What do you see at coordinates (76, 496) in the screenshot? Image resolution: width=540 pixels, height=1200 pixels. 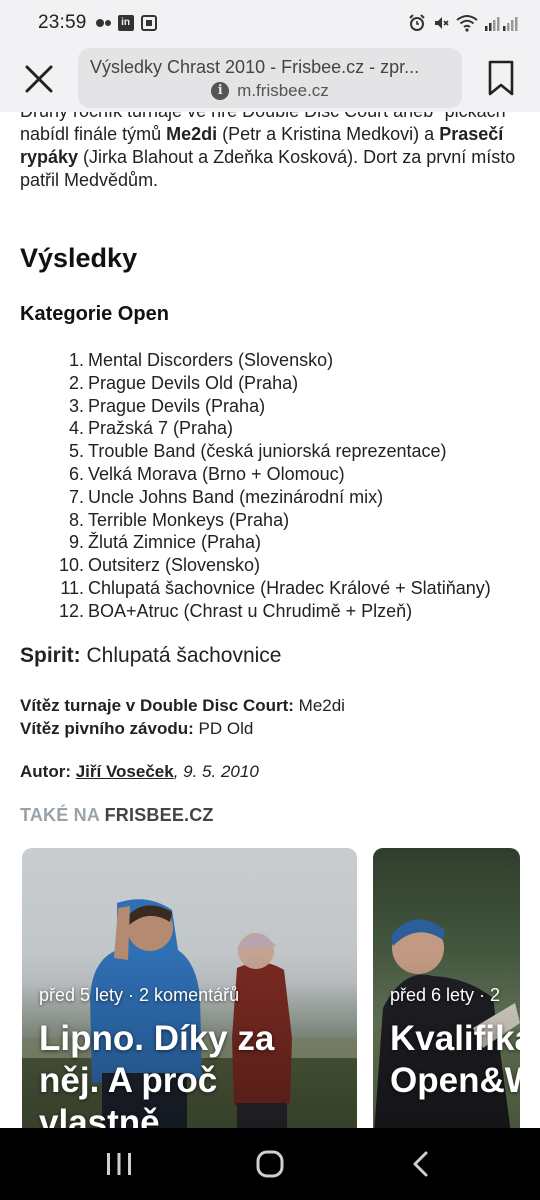 I see `result-rank: 7.` at bounding box center [76, 496].